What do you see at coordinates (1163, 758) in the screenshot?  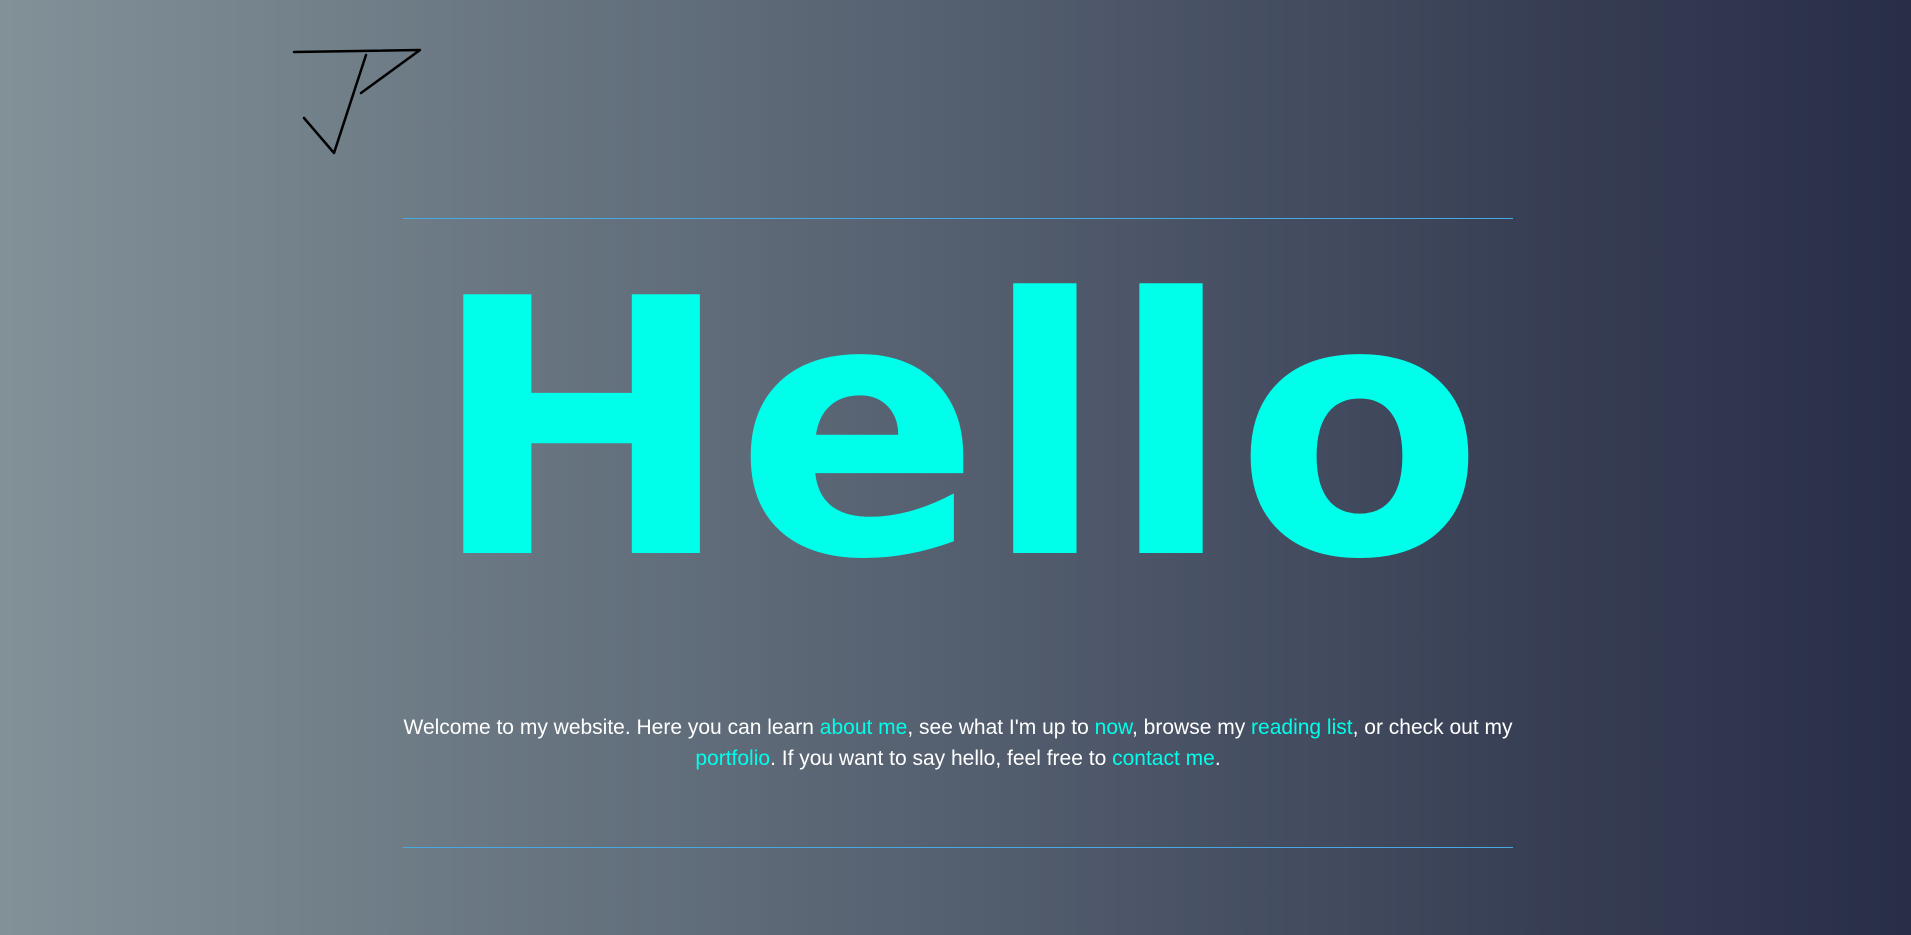 I see `contact-me-link: contact me` at bounding box center [1163, 758].